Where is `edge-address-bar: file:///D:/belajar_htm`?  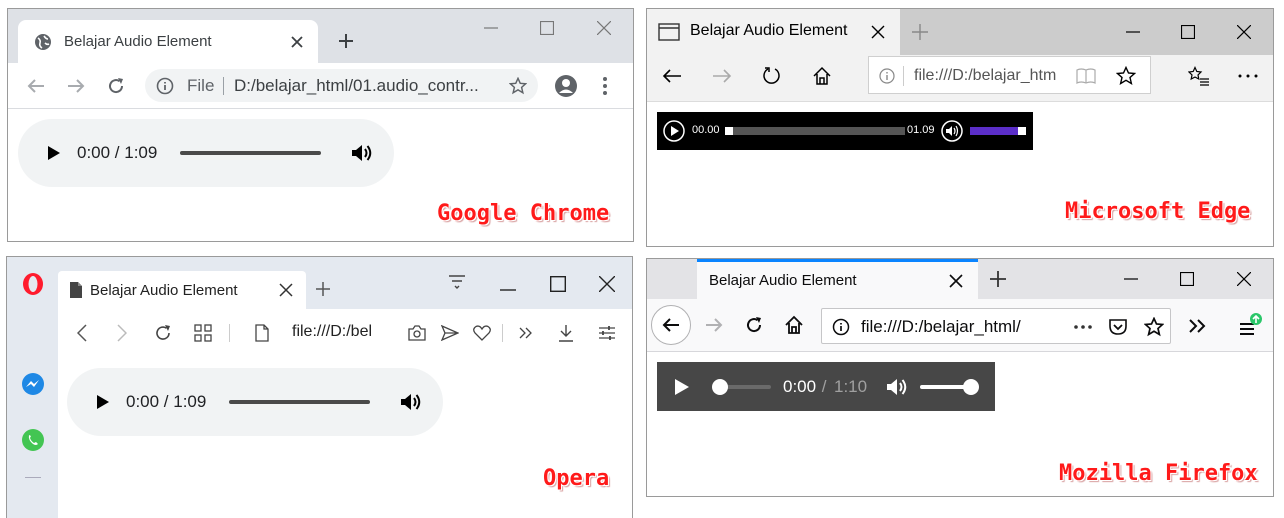
edge-address-bar: file:///D:/belajar_htm is located at coordinates (1009, 75).